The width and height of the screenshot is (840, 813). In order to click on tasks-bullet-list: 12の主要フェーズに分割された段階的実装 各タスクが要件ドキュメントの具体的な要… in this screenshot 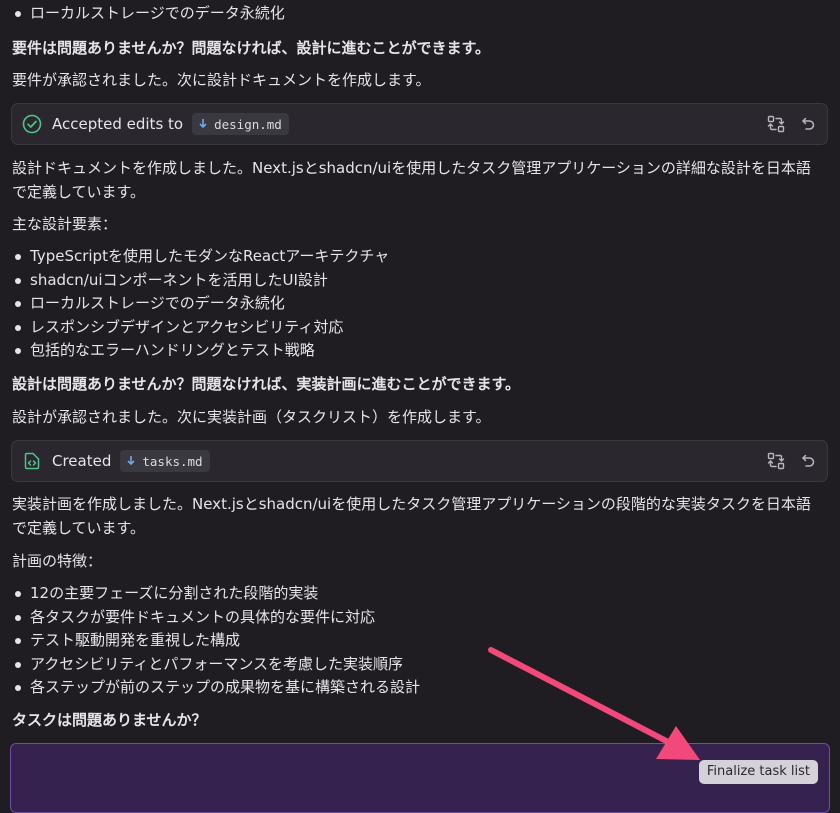, I will do `click(216, 641)`.